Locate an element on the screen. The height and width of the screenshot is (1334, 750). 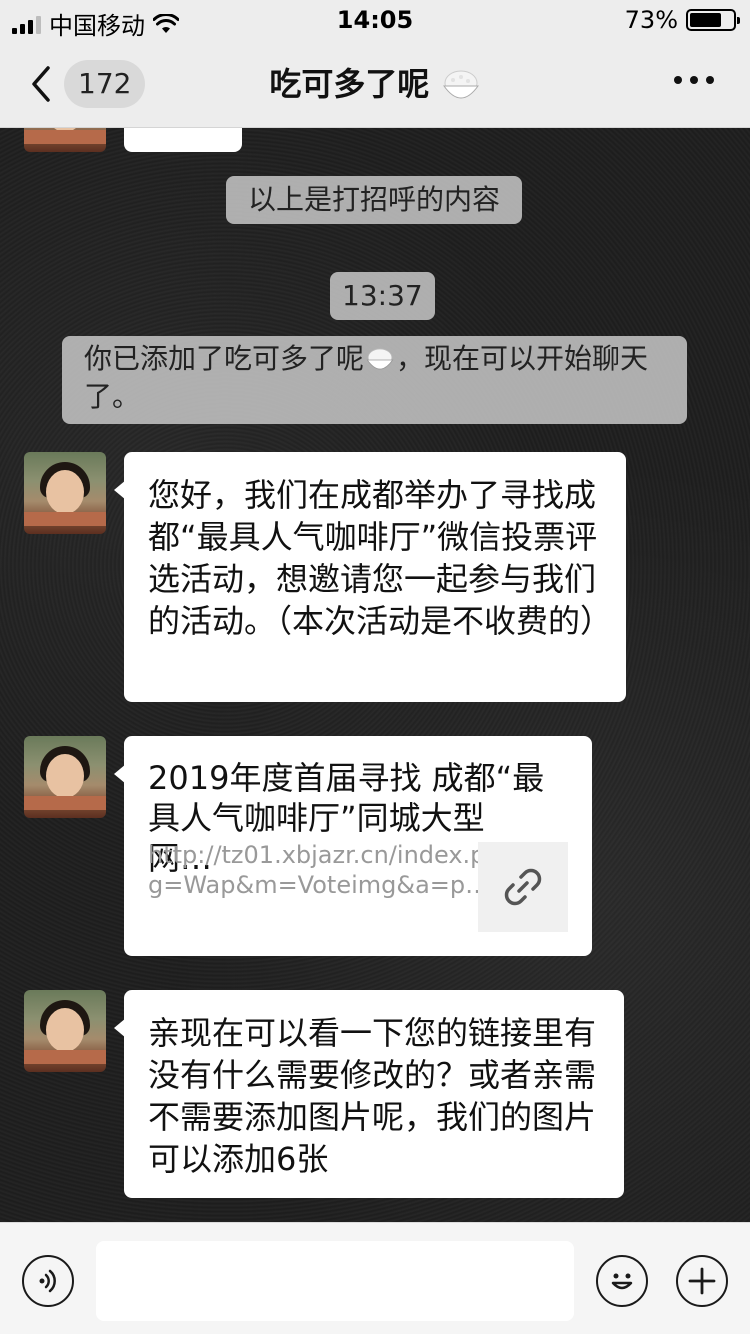
emoji-button is located at coordinates (622, 1281).